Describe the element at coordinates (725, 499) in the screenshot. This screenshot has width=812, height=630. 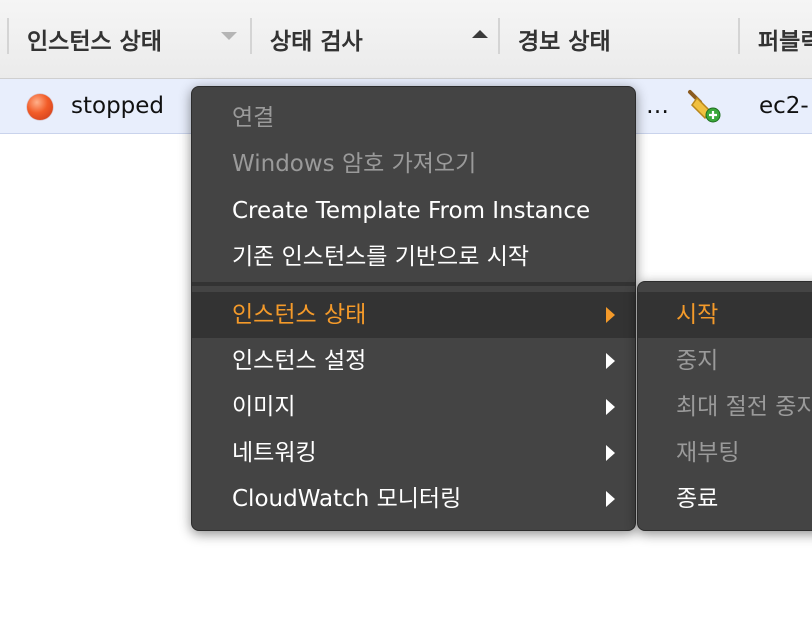
I see `submenu-item-terminate: 종료` at that location.